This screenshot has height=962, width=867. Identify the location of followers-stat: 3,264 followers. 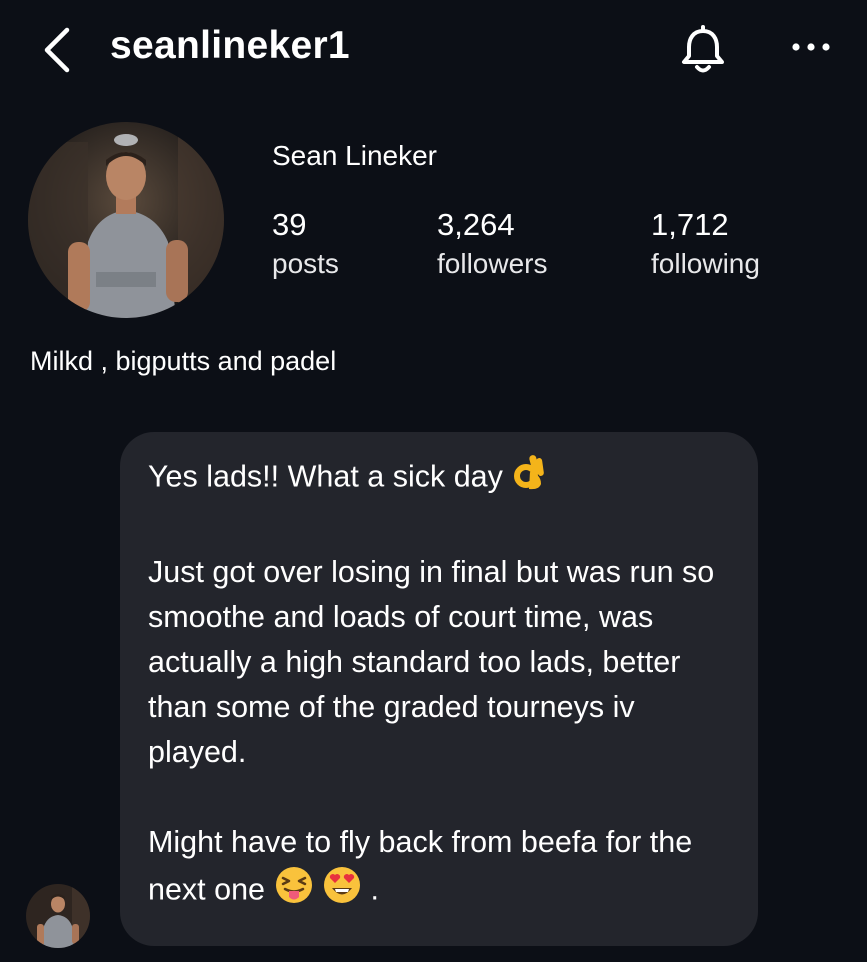
(492, 245).